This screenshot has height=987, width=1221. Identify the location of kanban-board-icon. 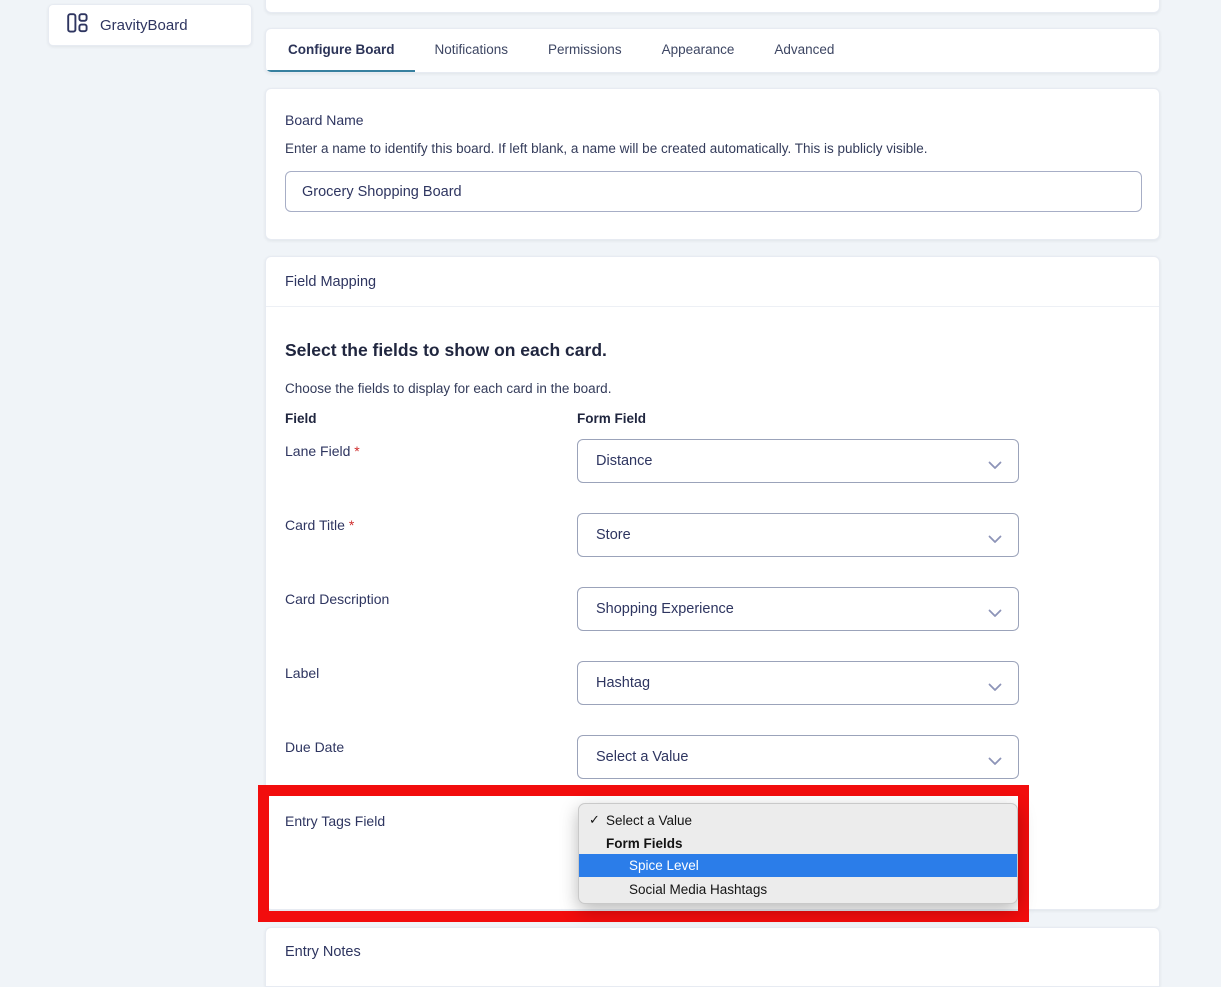
(77, 25).